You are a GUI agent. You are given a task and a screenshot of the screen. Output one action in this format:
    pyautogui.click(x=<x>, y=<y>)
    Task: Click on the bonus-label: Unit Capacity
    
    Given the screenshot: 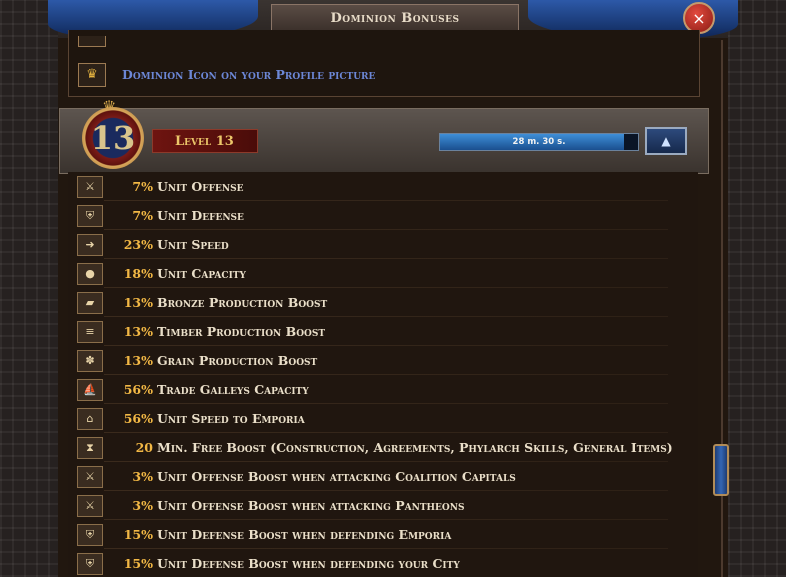 What is the action you would take?
    pyautogui.click(x=201, y=273)
    